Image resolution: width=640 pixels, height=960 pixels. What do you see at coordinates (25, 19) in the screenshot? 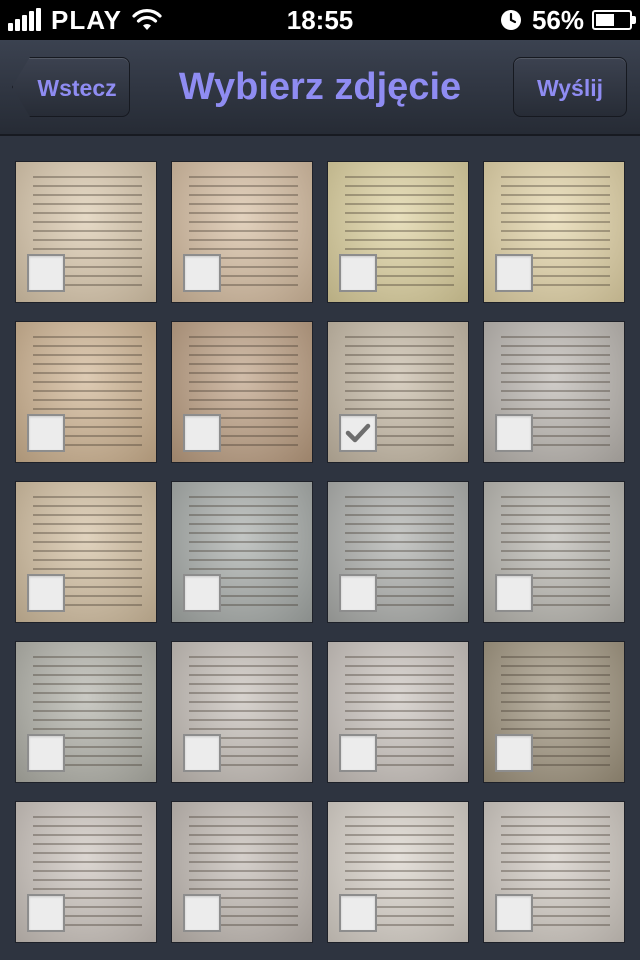
I see `signal-bars-icon` at bounding box center [25, 19].